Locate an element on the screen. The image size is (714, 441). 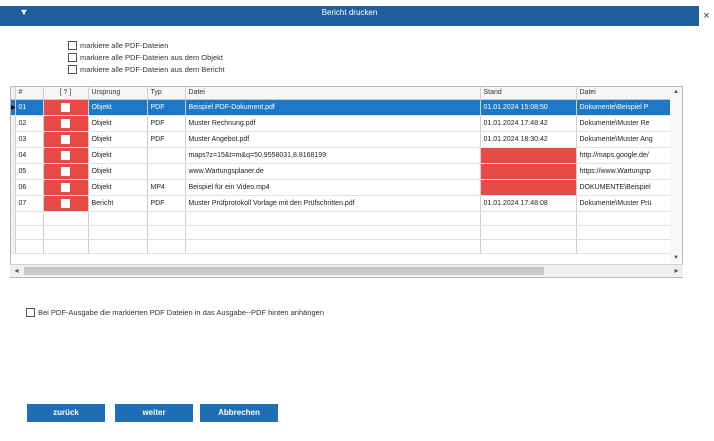
column-header-file: Datei is located at coordinates (333, 93).